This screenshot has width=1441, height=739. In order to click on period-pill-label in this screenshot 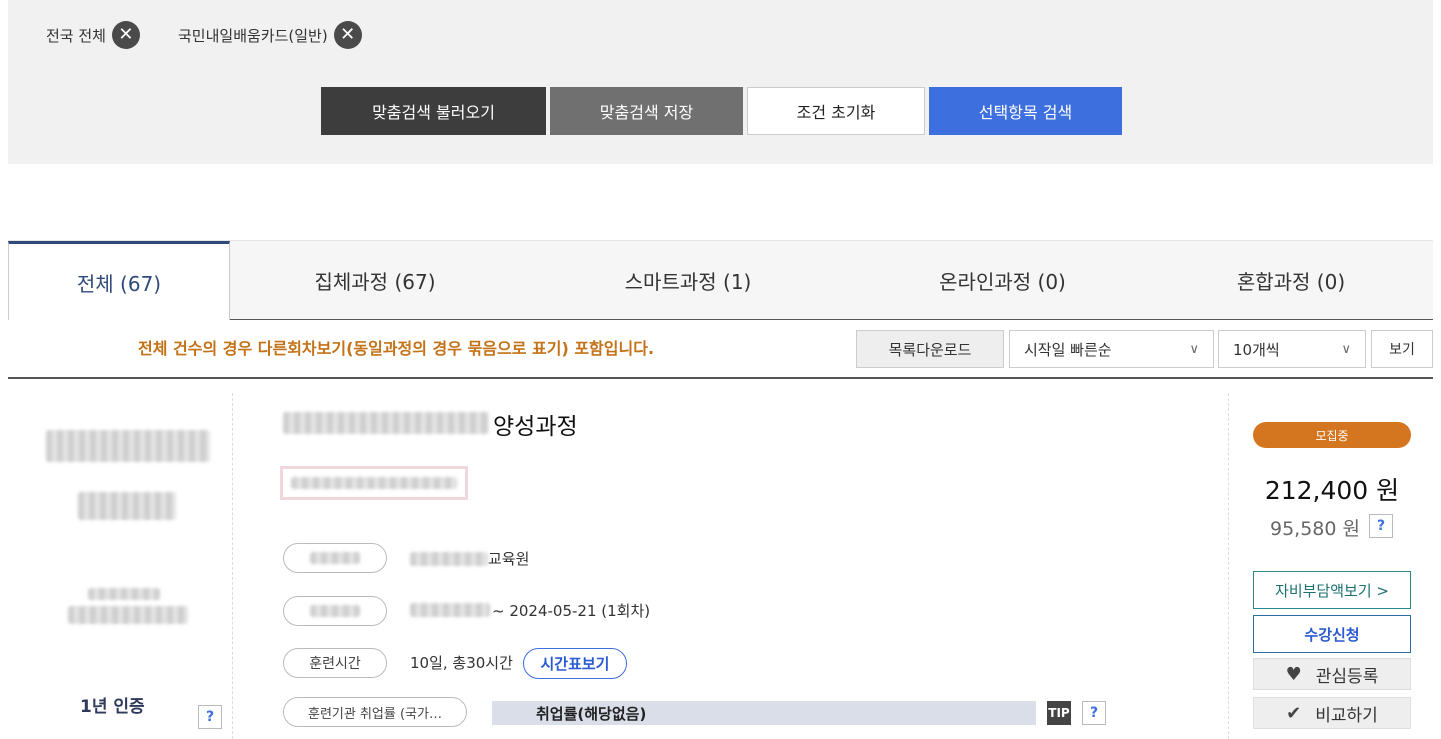, I will do `click(335, 611)`.